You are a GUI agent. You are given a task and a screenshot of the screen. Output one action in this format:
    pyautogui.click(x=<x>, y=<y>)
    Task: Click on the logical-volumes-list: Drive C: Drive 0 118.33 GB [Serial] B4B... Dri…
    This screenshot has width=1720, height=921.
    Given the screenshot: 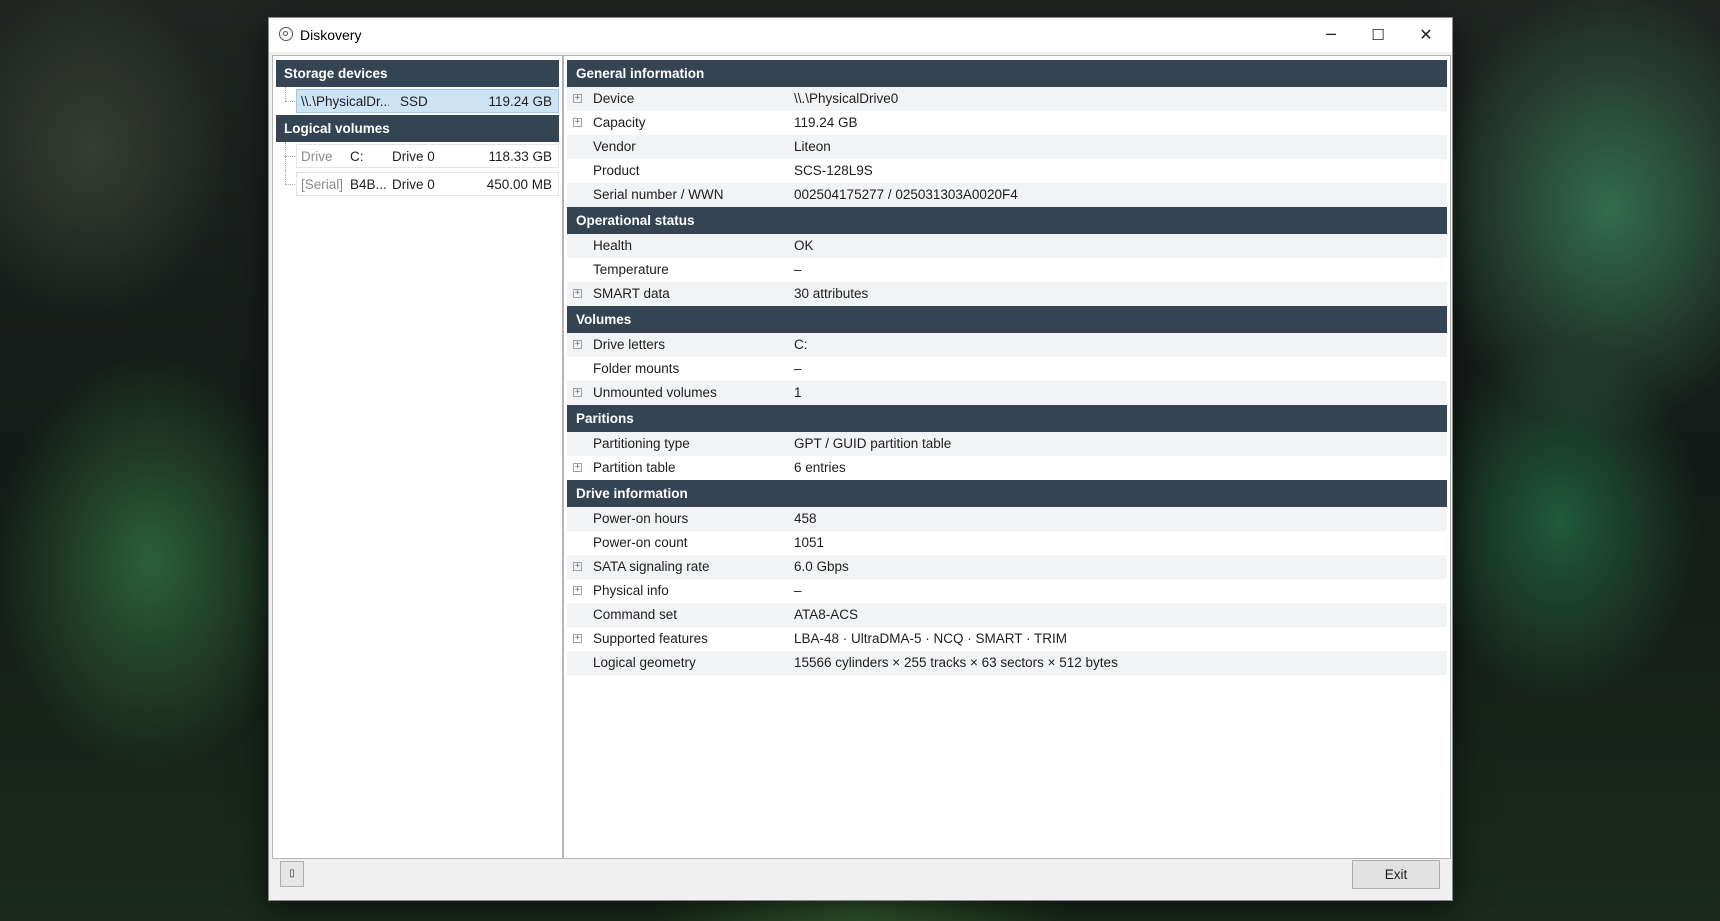 What is the action you would take?
    pyautogui.click(x=417, y=170)
    